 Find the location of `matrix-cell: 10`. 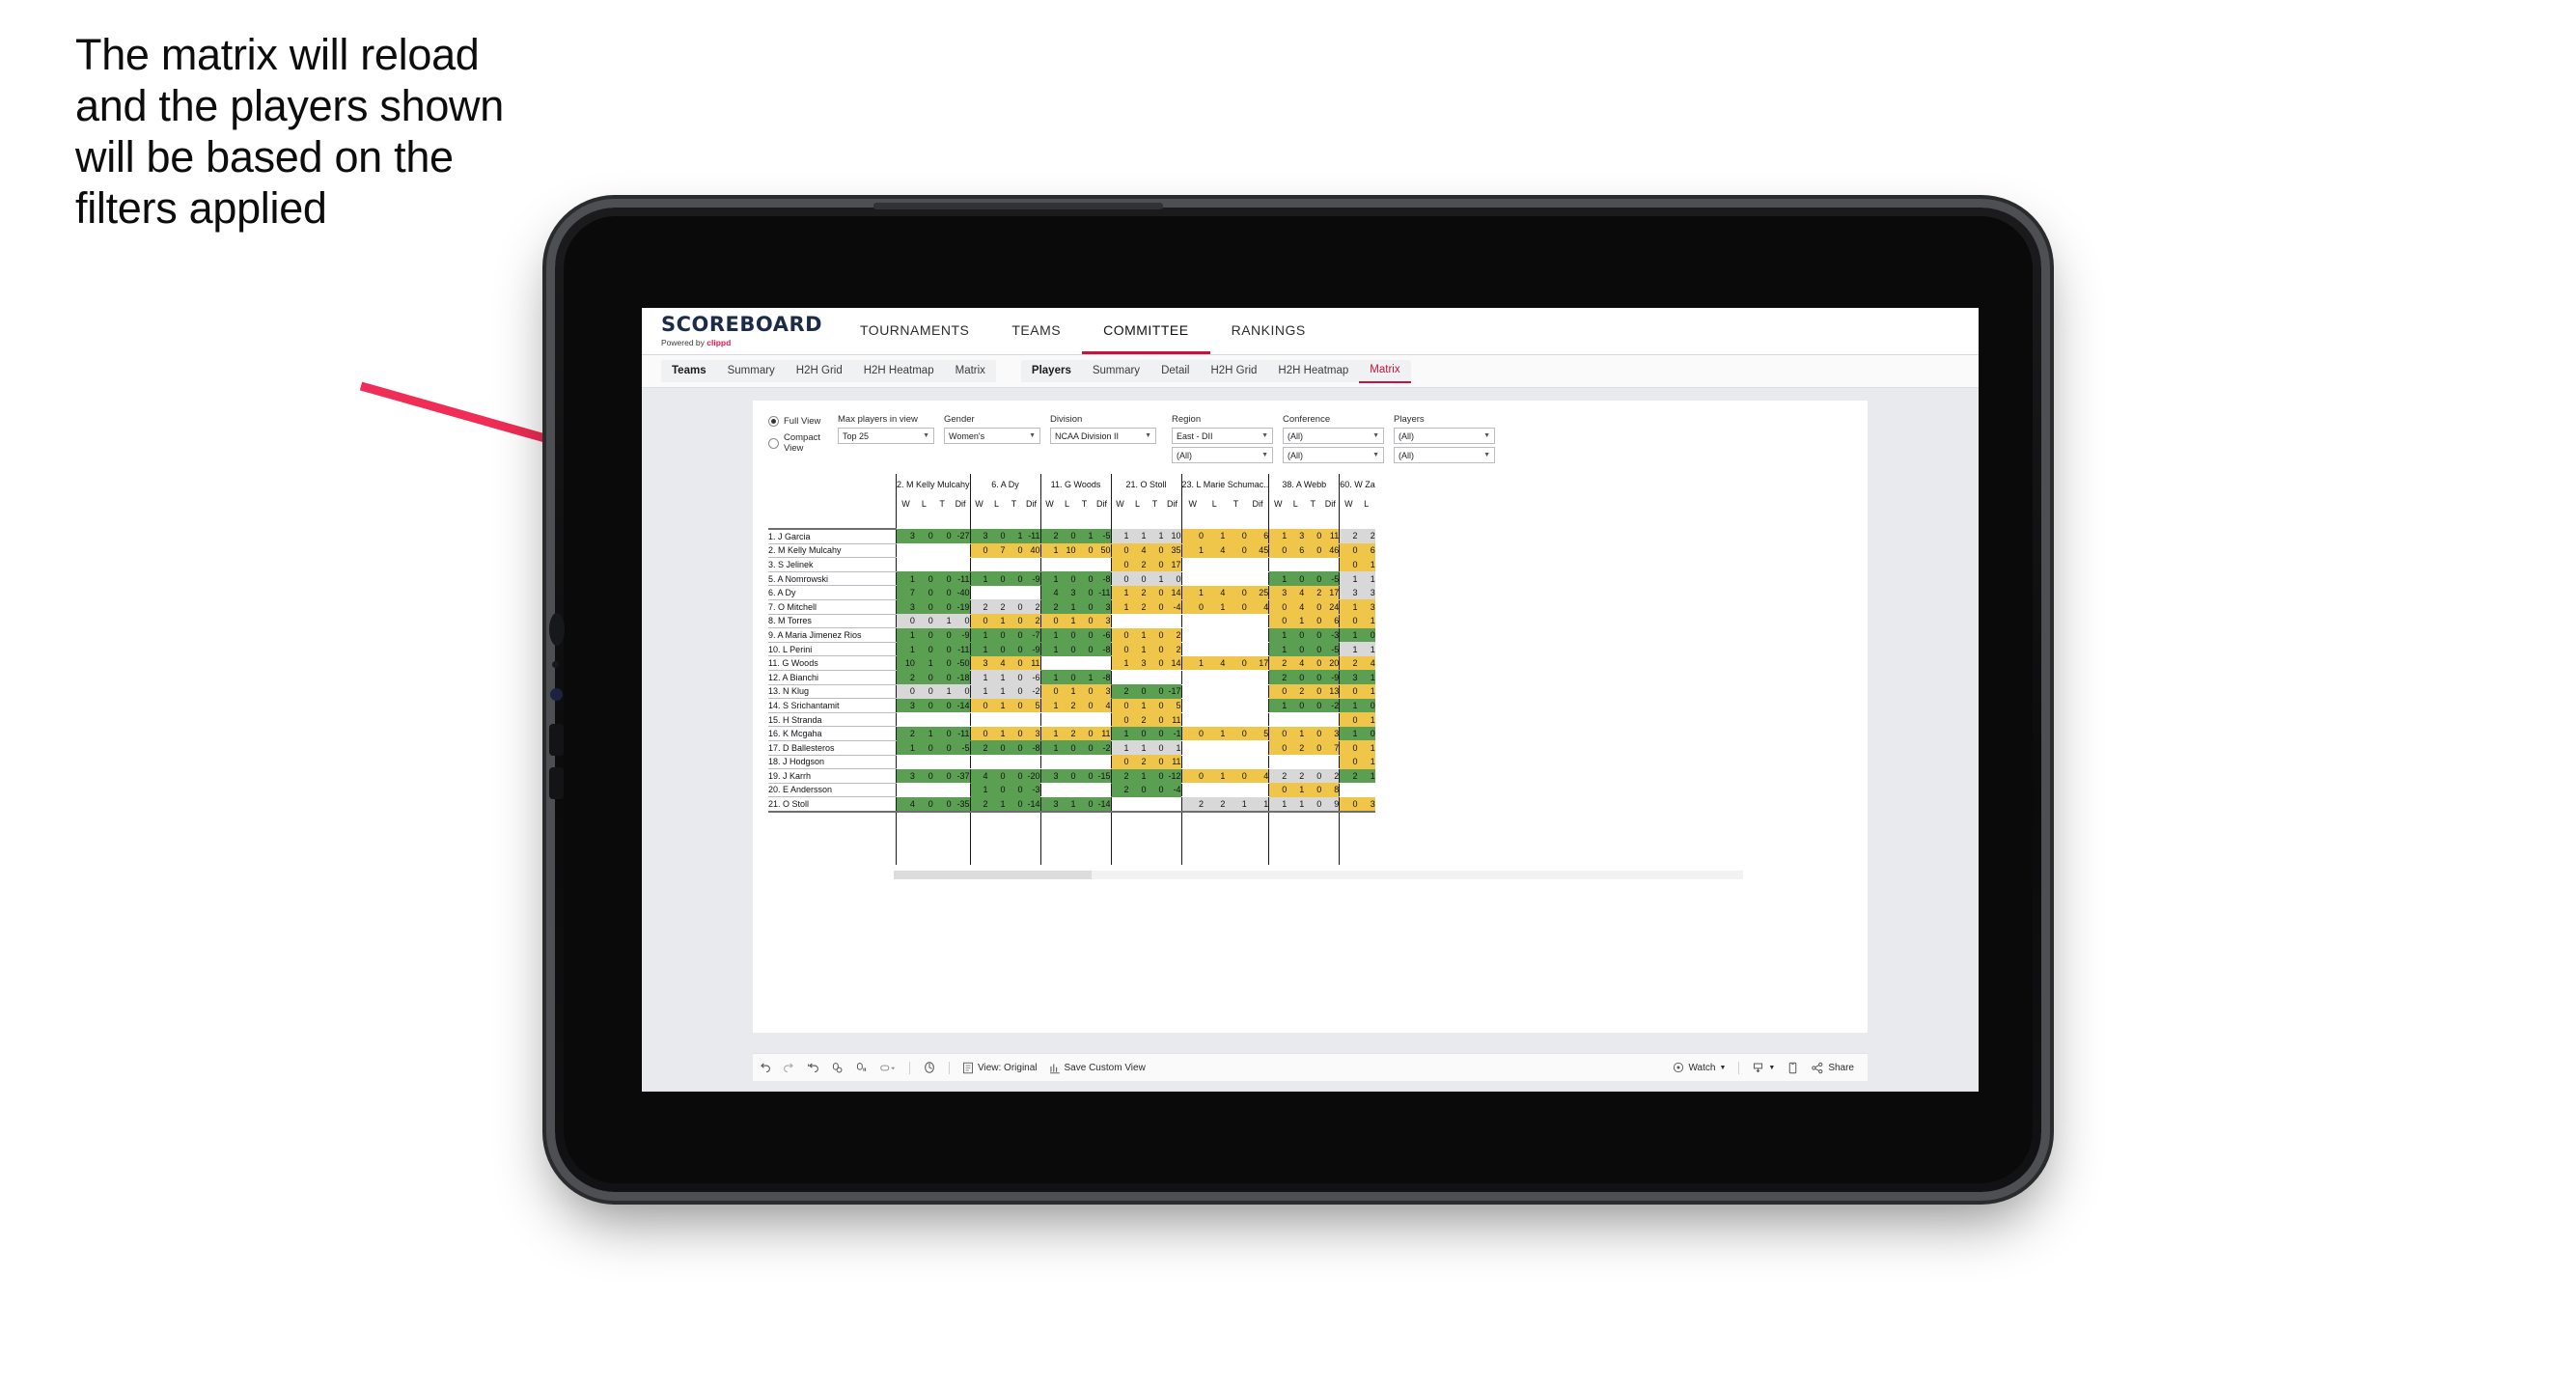

matrix-cell: 10 is located at coordinates (1067, 550).